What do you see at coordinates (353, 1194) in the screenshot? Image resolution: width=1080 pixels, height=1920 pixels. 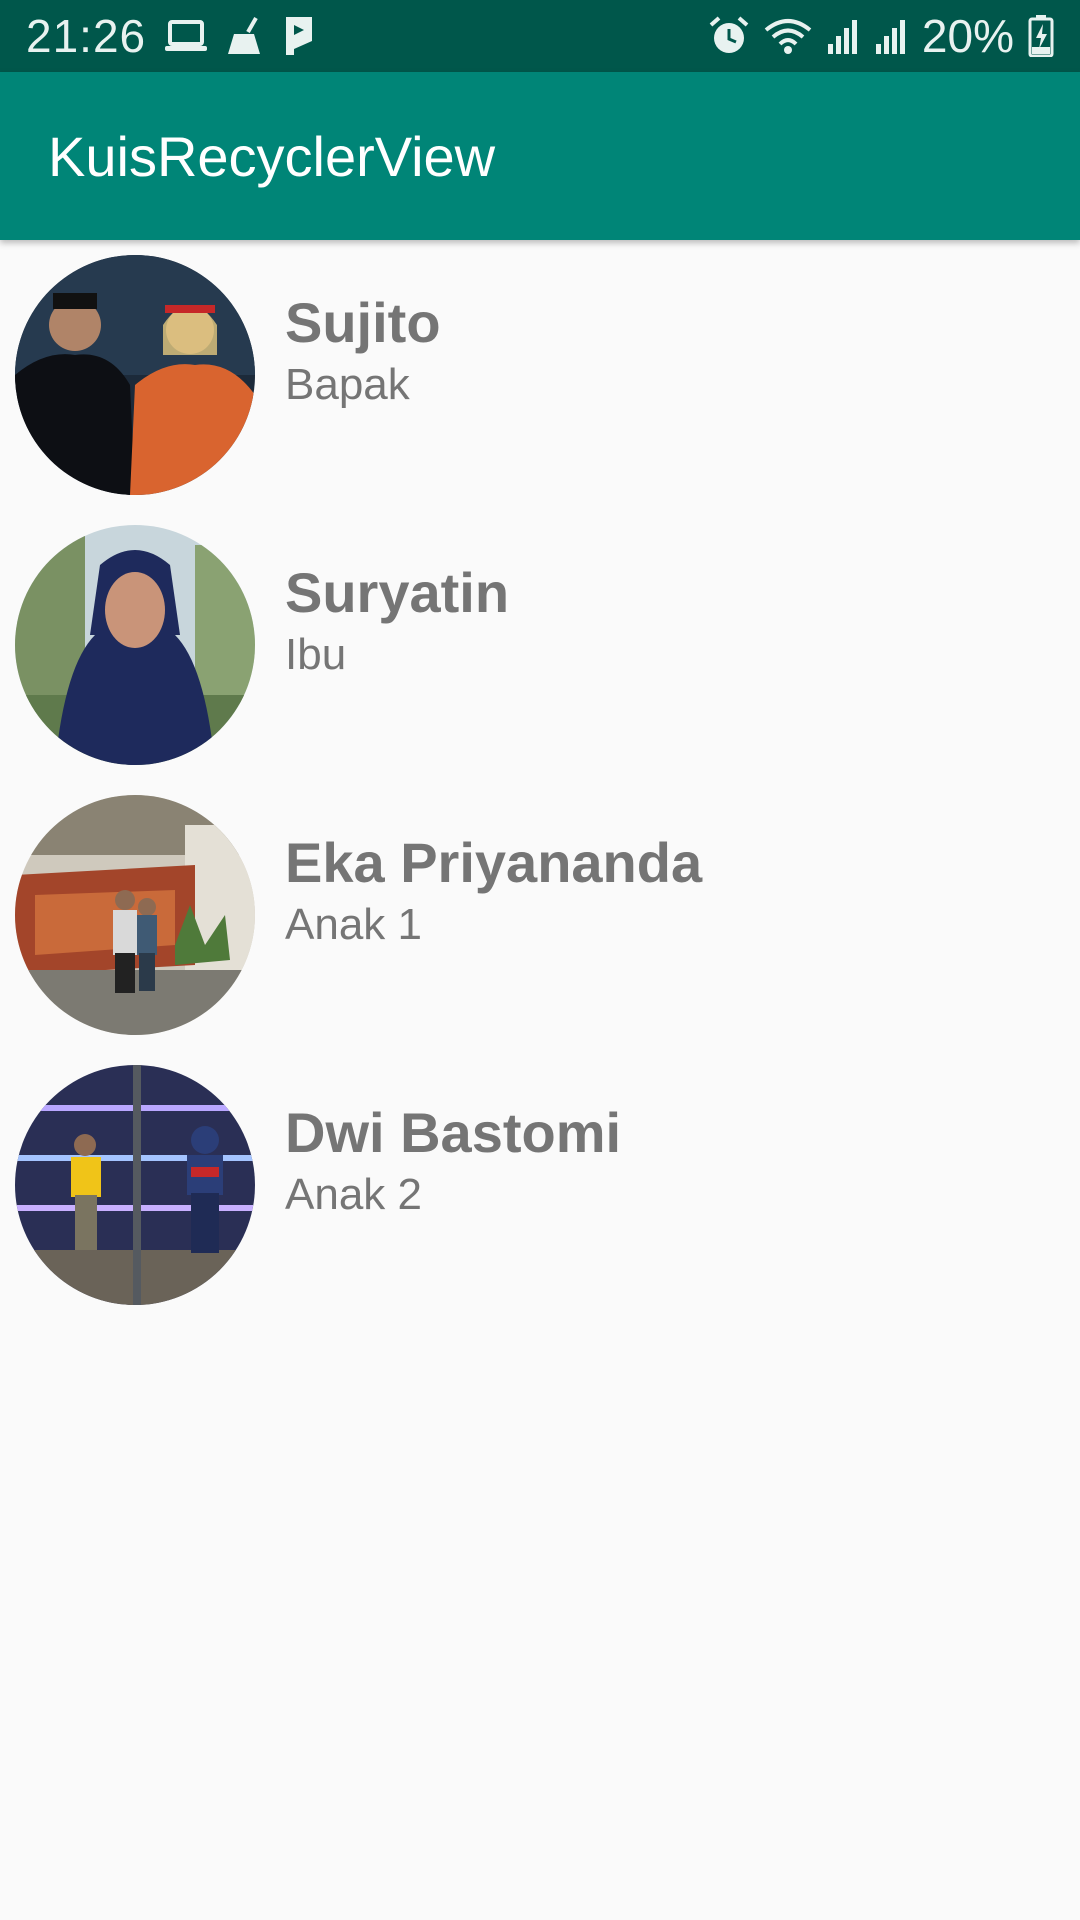 I see `person-role: Anak 2` at bounding box center [353, 1194].